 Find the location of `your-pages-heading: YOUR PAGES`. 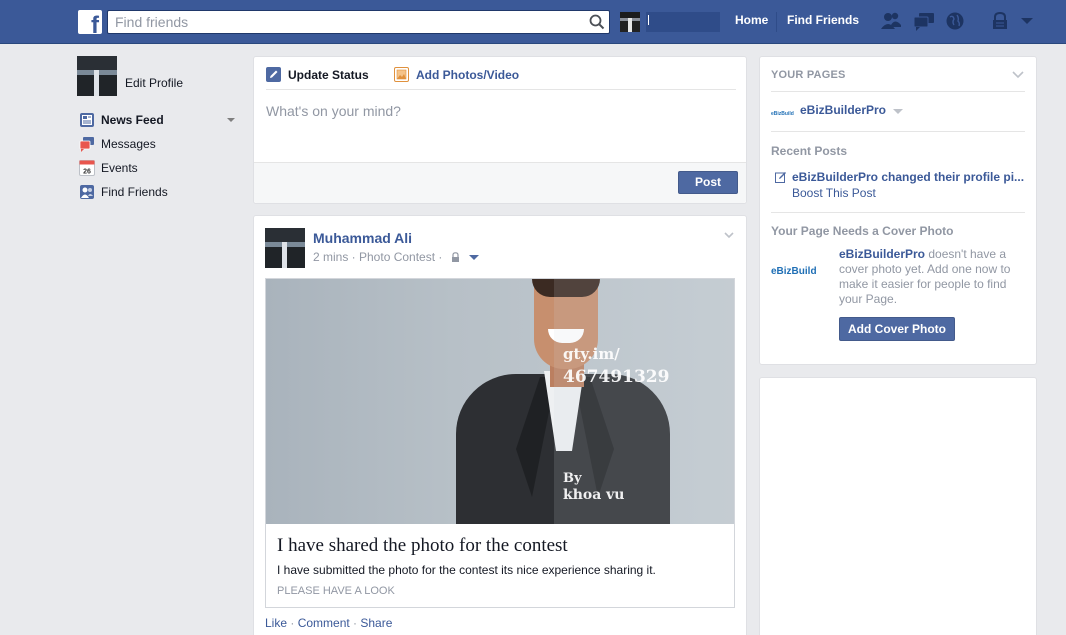

your-pages-heading: YOUR PAGES is located at coordinates (808, 75).